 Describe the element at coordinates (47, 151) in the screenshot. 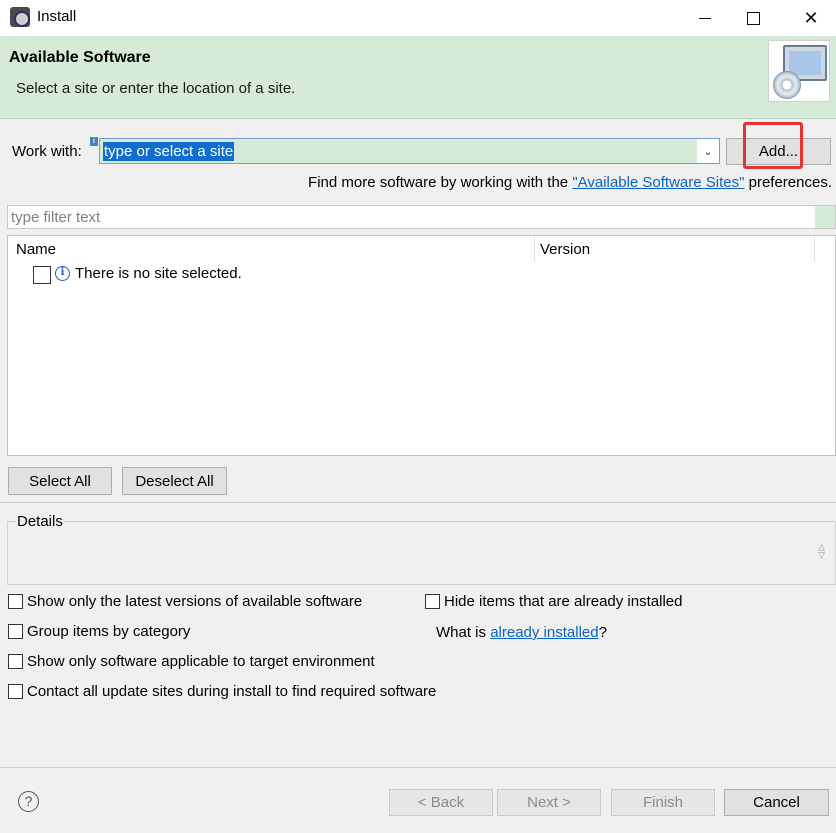

I see `work-with-label: Work with:` at that location.